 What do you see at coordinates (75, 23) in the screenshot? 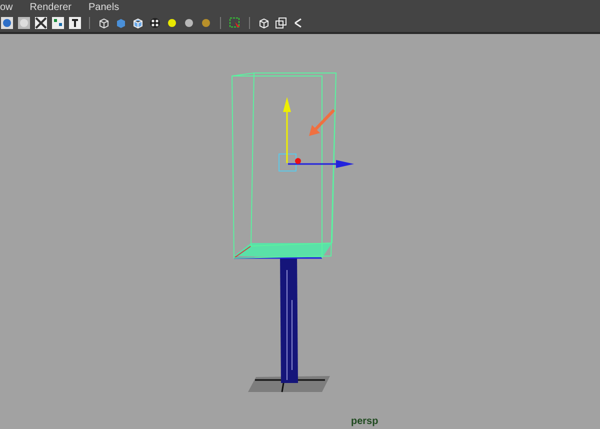
I see `text-icon` at bounding box center [75, 23].